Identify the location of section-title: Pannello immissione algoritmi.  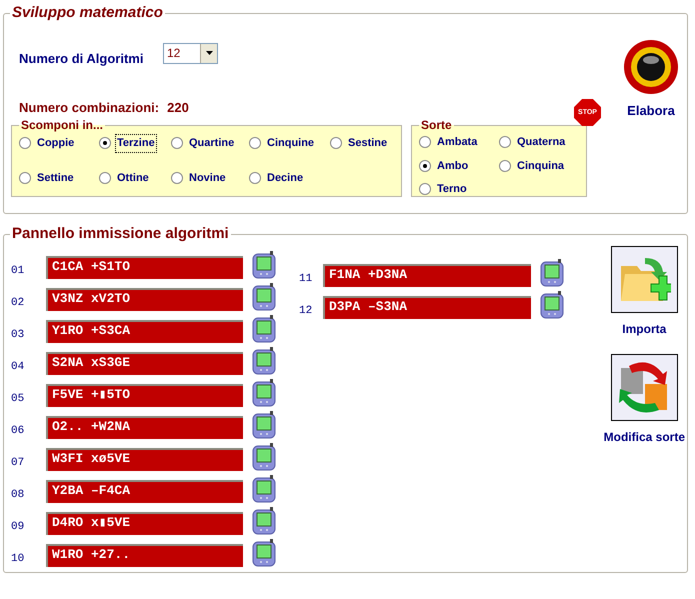
(120, 234).